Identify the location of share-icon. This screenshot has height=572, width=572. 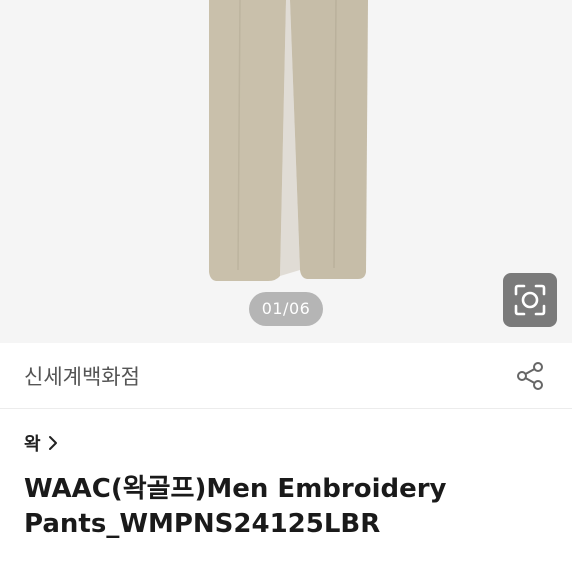
(530, 376).